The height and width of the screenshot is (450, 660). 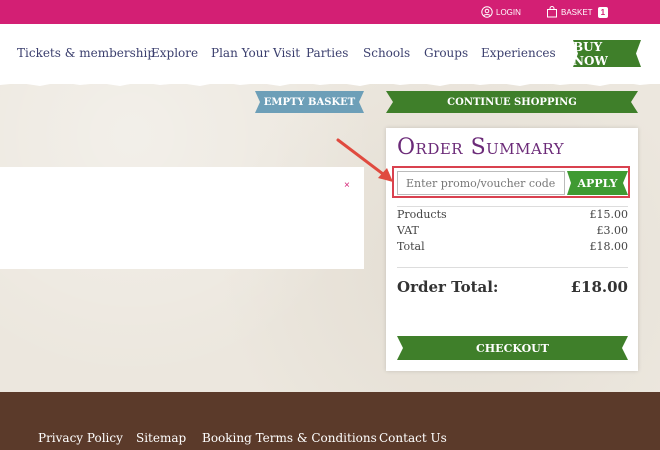 I want to click on summary-row-label: Products, so click(x=422, y=214).